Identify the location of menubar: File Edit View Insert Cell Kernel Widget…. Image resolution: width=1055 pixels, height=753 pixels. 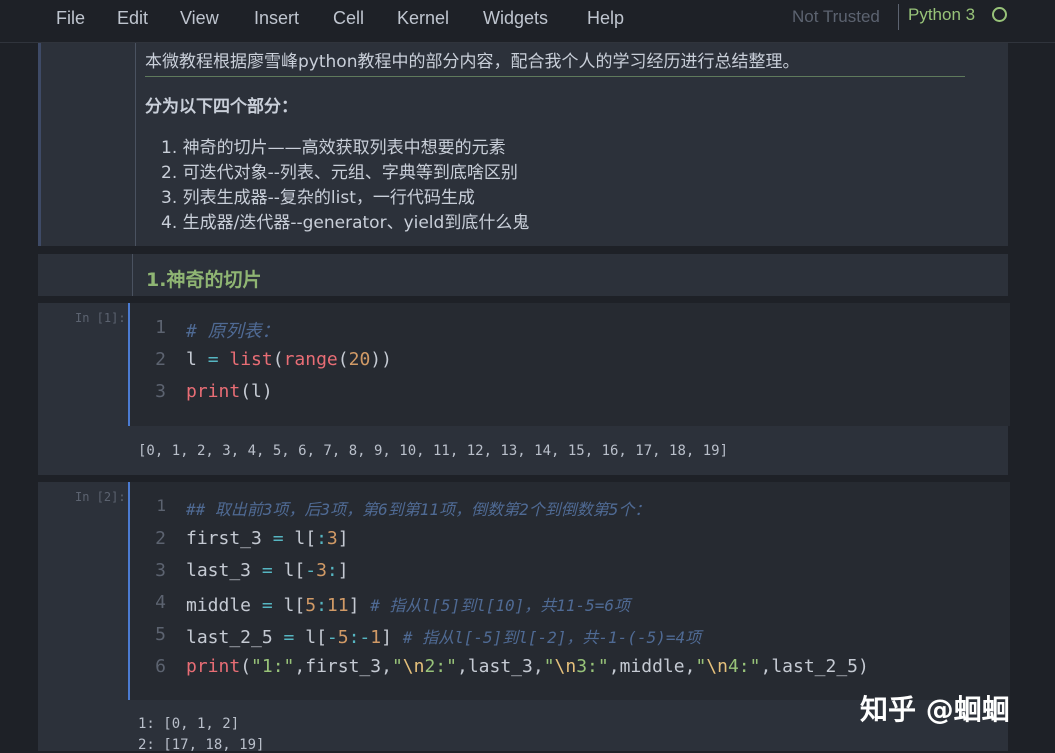
(527, 21).